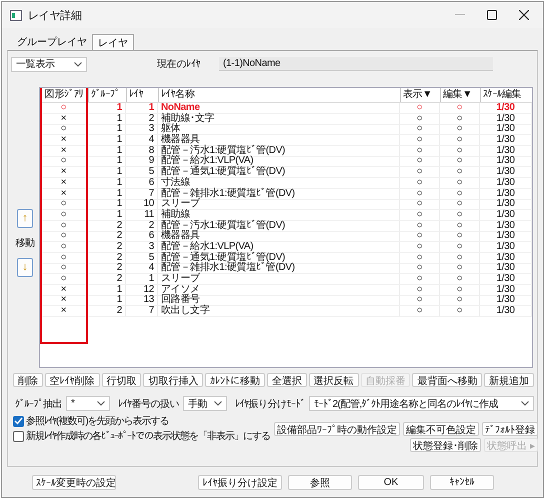 Image resolution: width=545 pixels, height=499 pixels. Describe the element at coordinates (235, 380) in the screenshot. I see `action-button: ｶﾚﾝﾄに移動` at that location.